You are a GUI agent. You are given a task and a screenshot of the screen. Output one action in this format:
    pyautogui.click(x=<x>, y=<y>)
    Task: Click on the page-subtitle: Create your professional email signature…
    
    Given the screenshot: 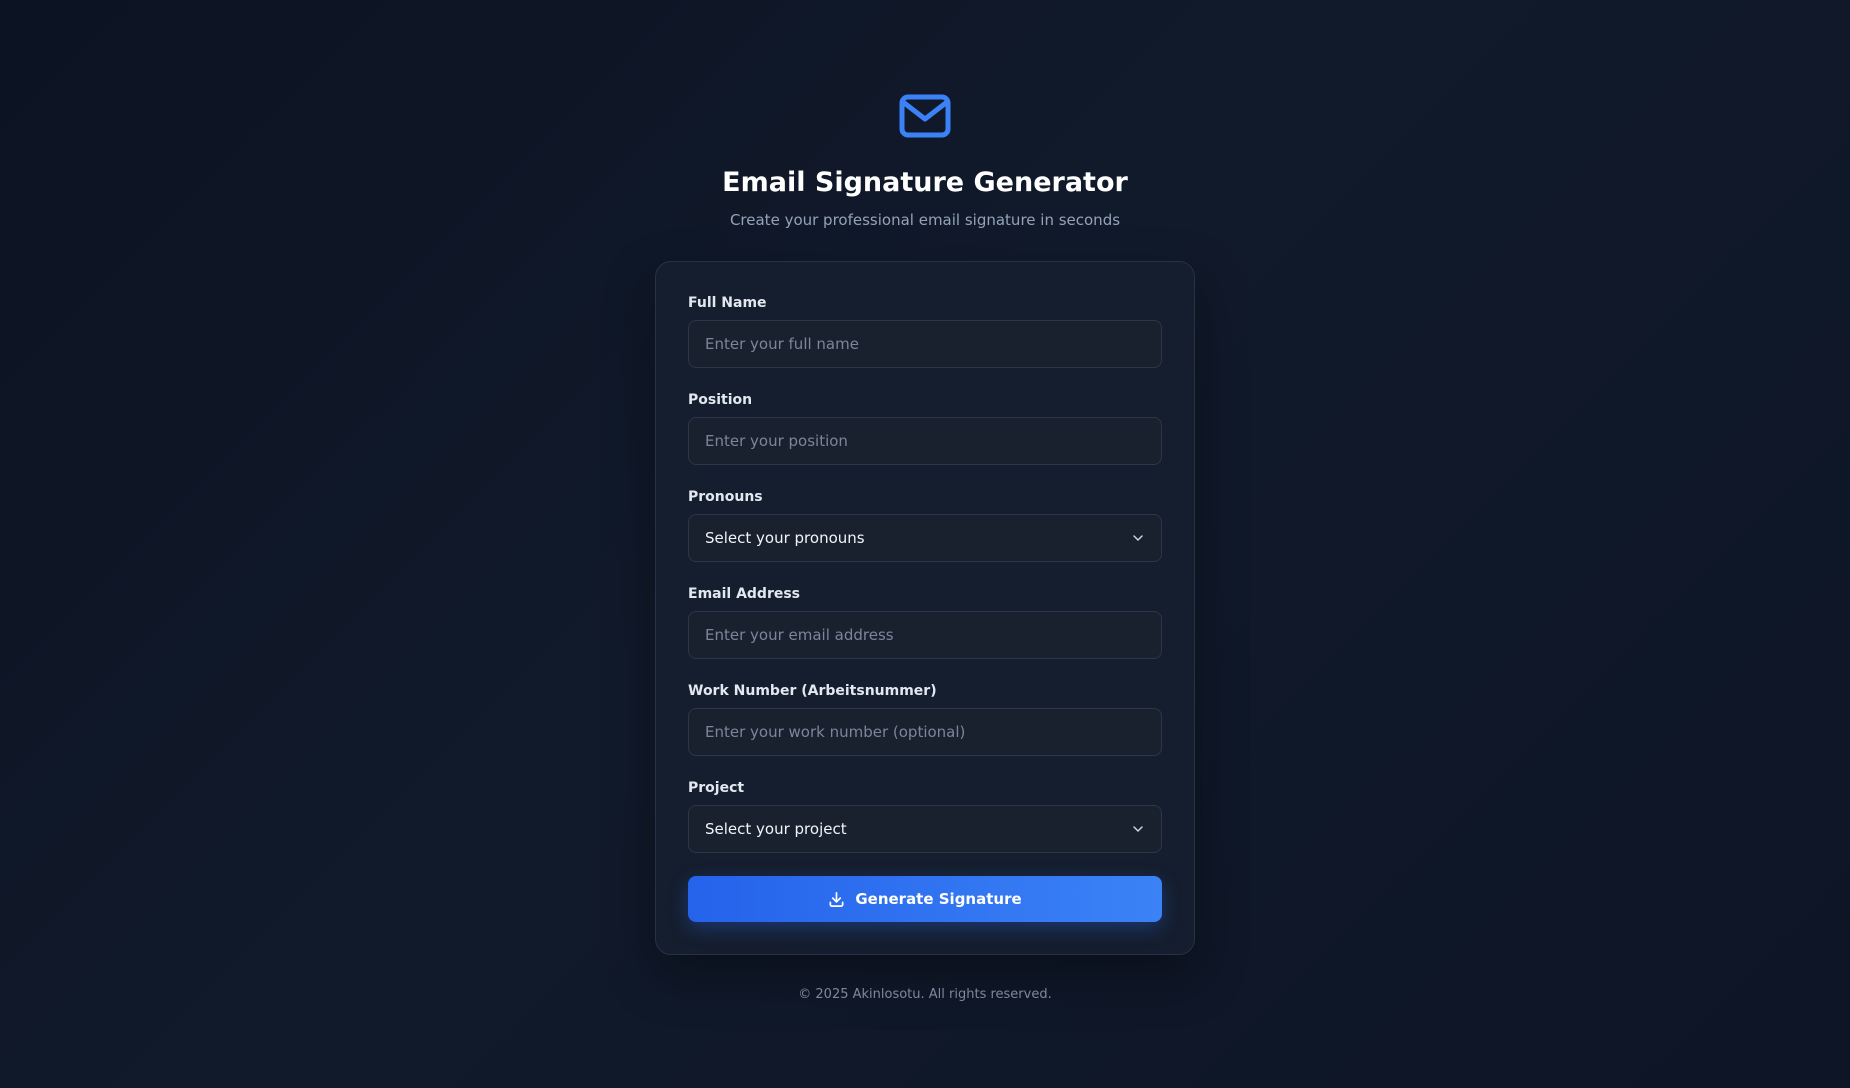 What is the action you would take?
    pyautogui.click(x=925, y=220)
    